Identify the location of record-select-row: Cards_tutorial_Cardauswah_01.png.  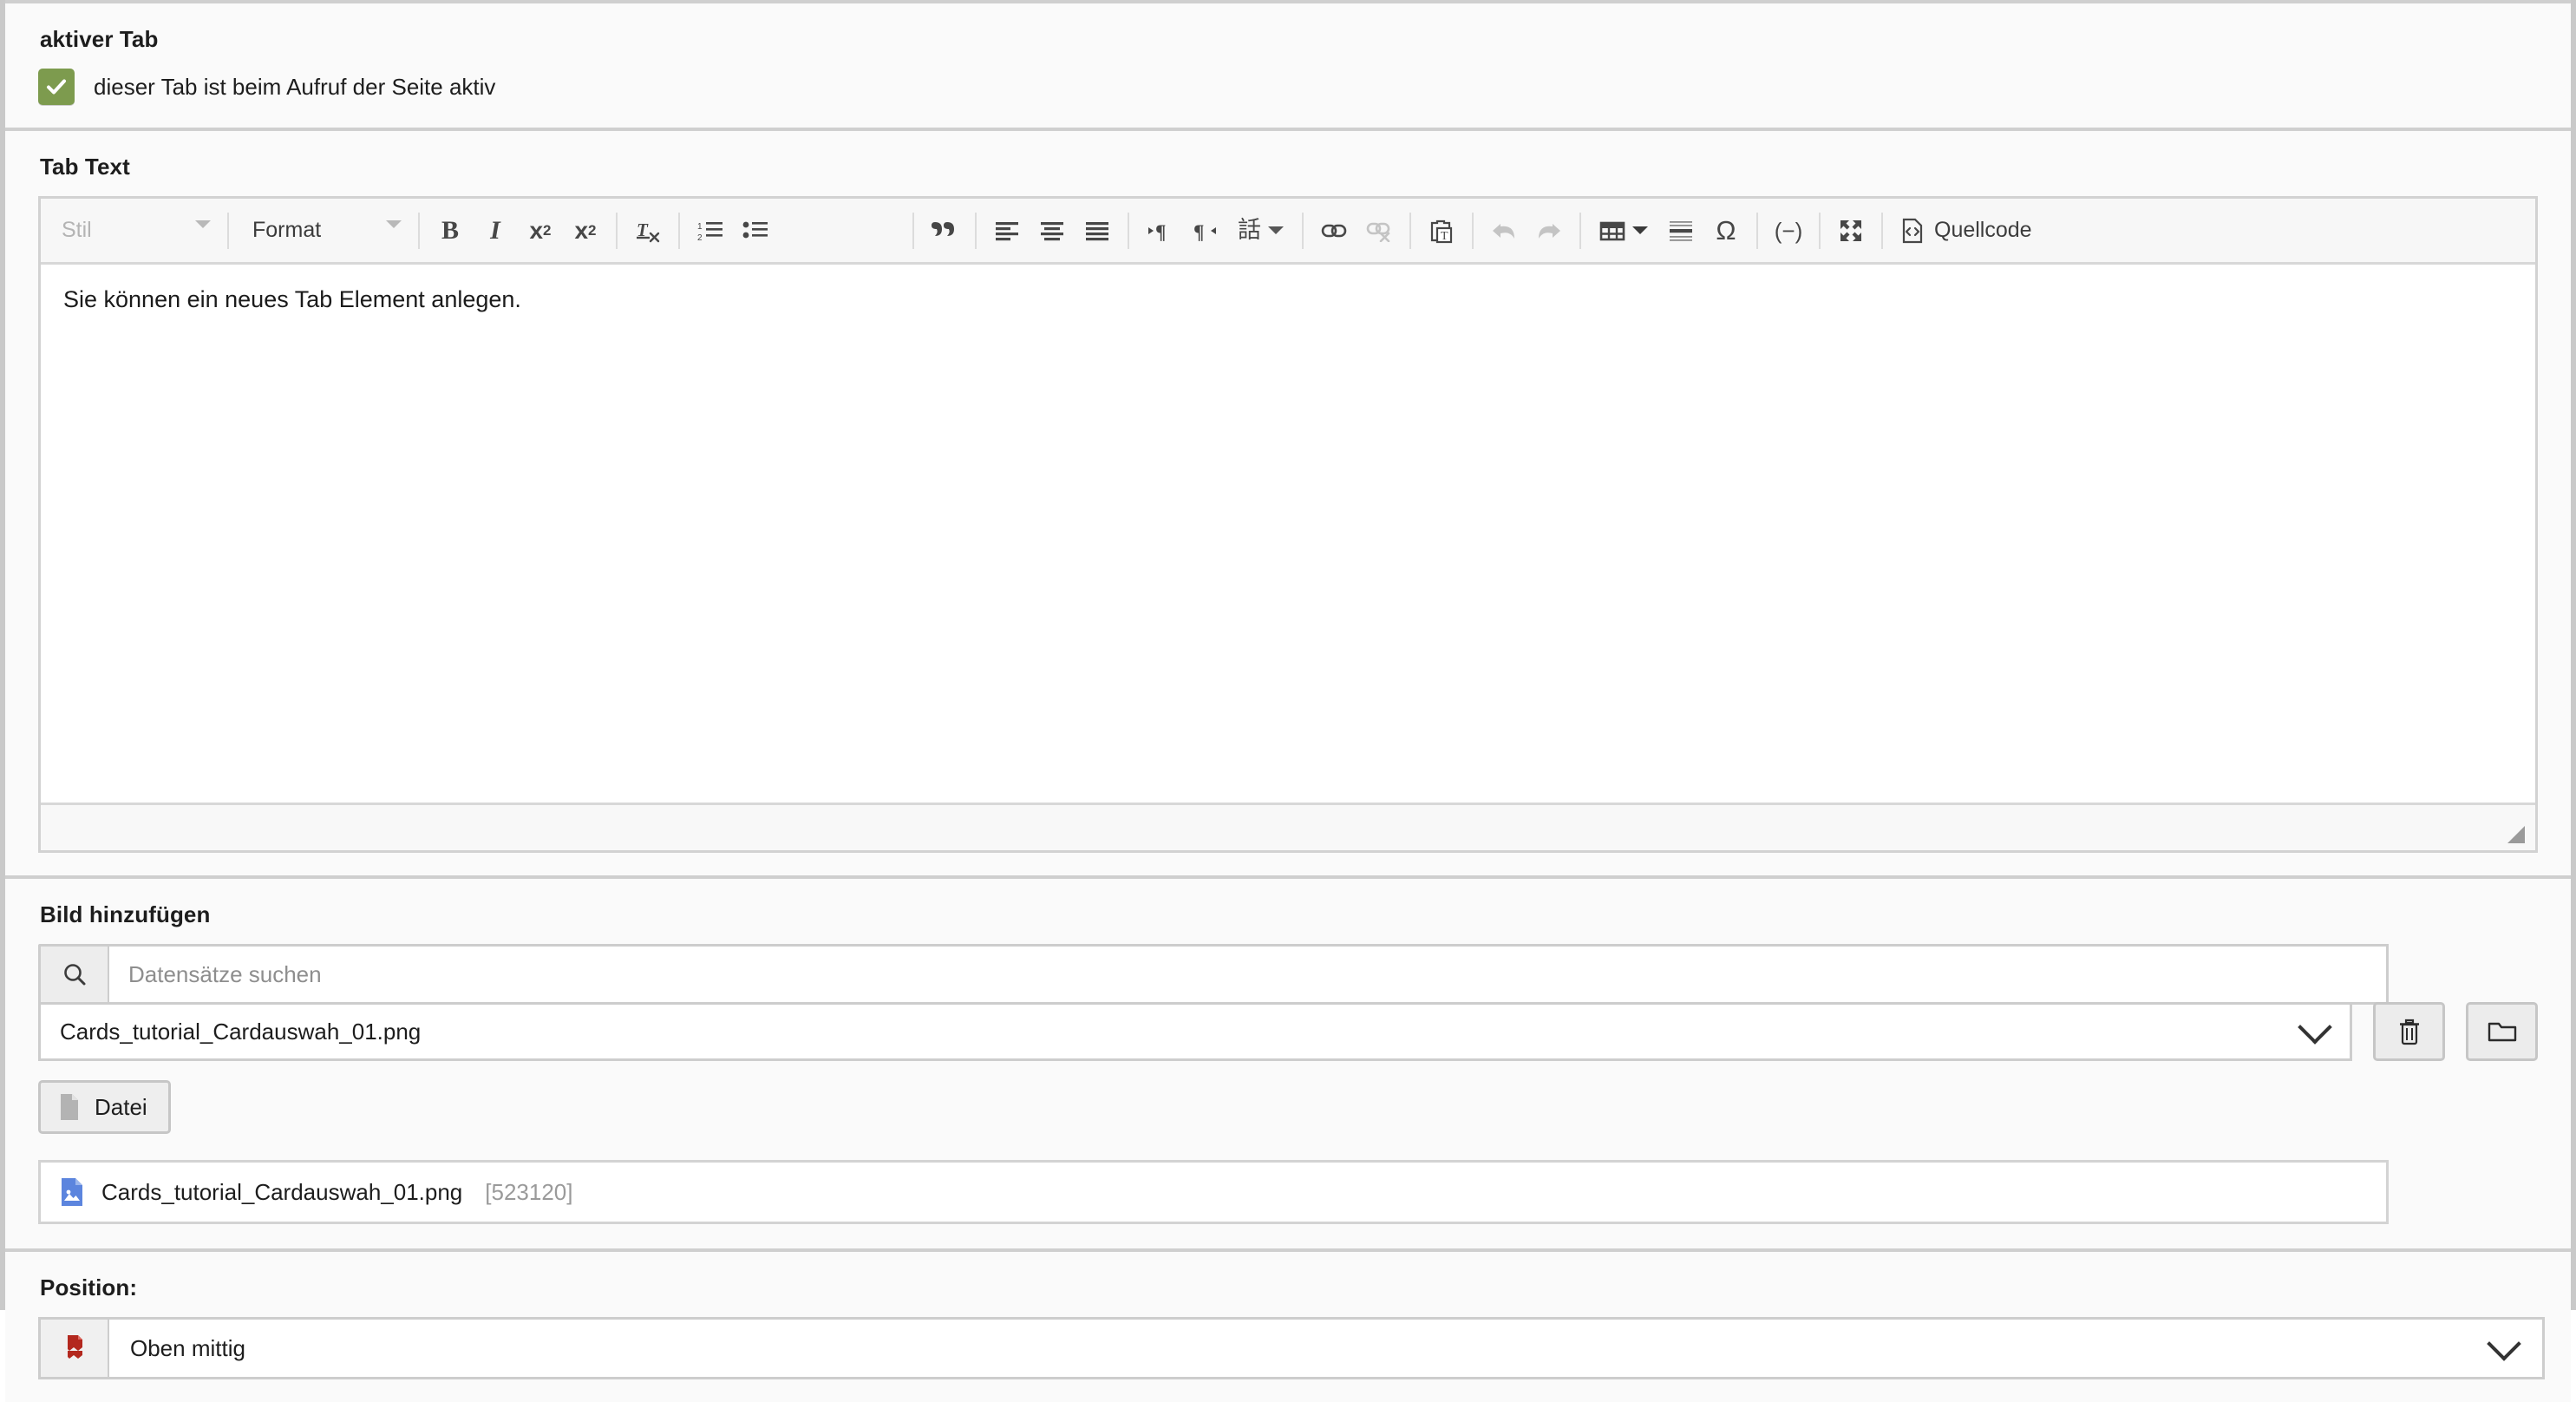
(1288, 1031).